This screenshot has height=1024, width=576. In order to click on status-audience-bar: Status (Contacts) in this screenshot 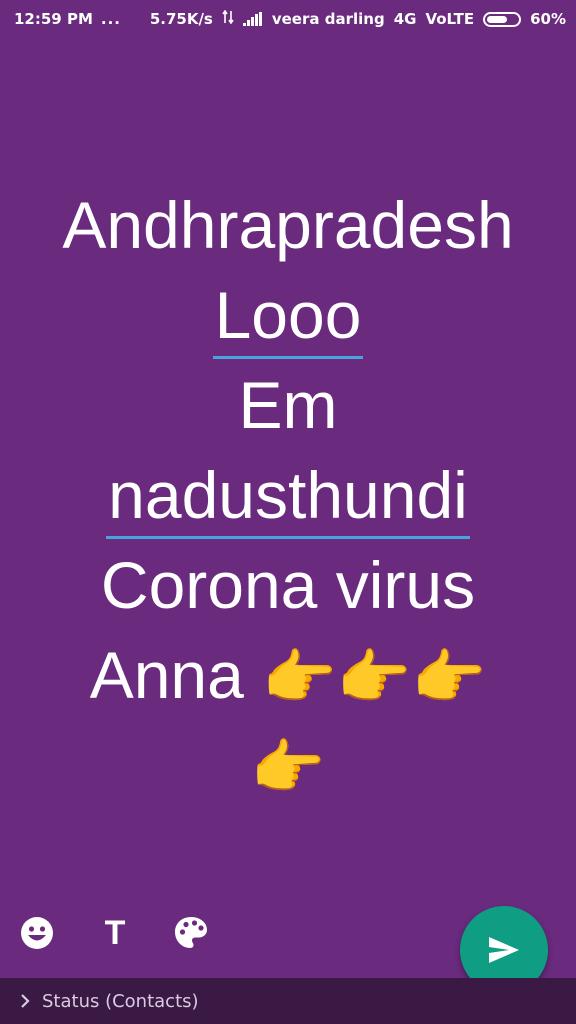, I will do `click(288, 1001)`.